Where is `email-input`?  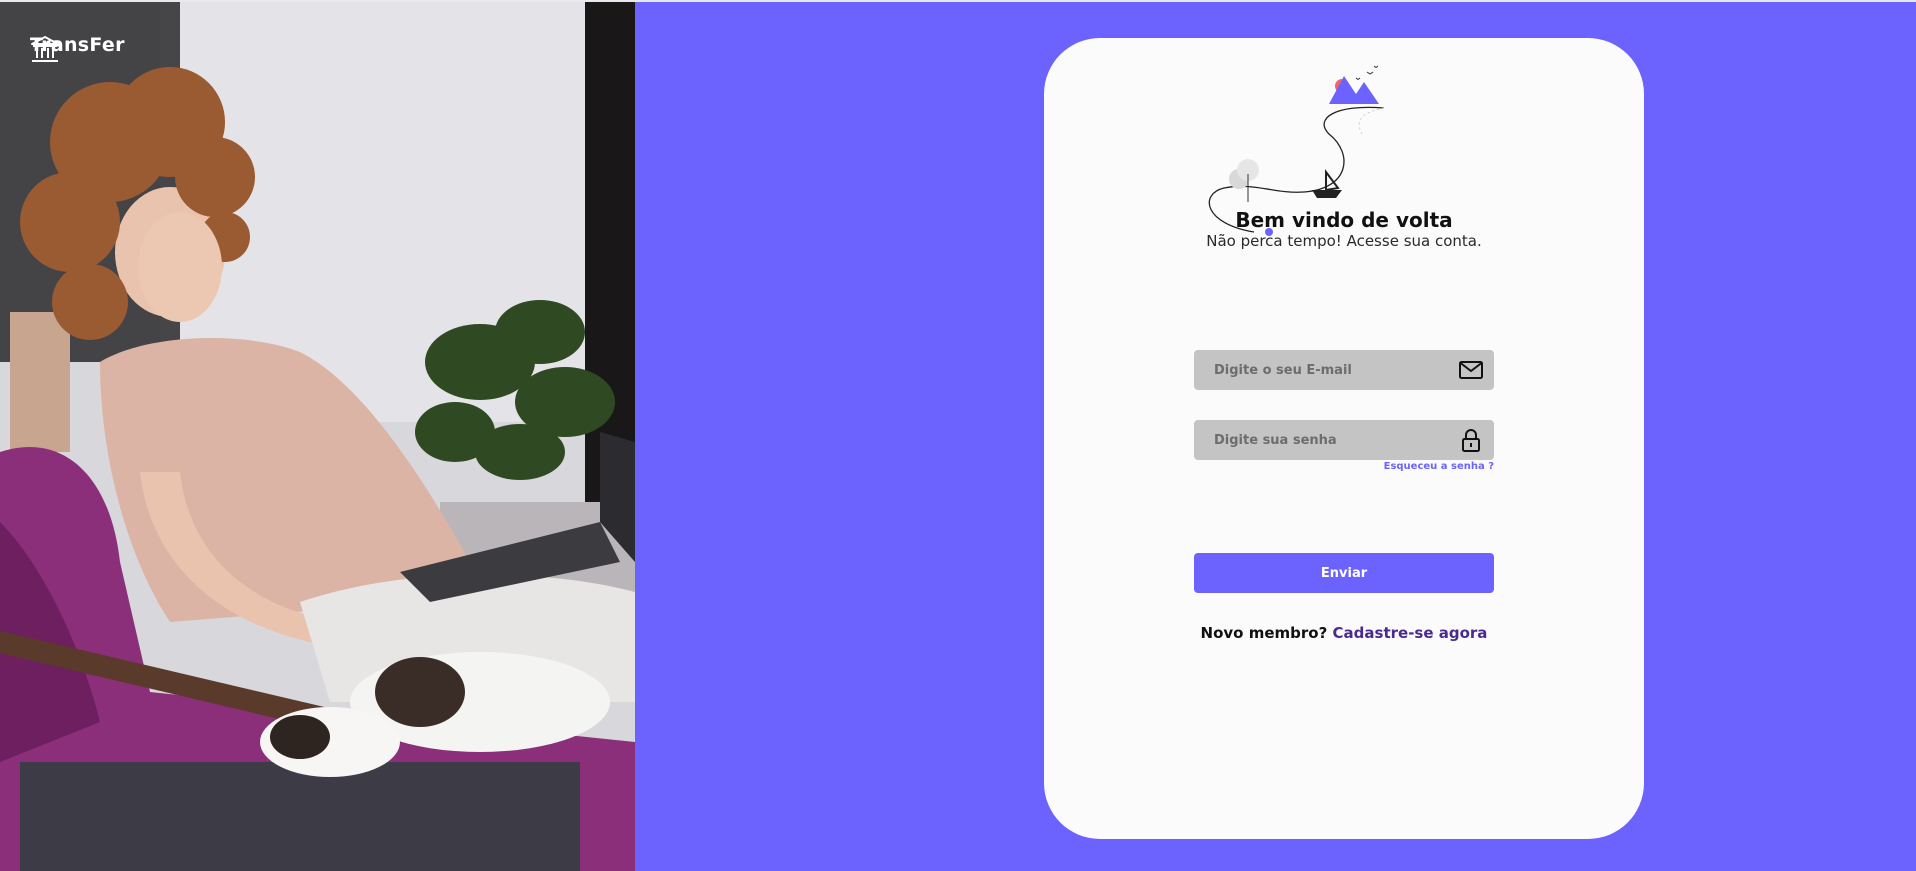 email-input is located at coordinates (1321, 370).